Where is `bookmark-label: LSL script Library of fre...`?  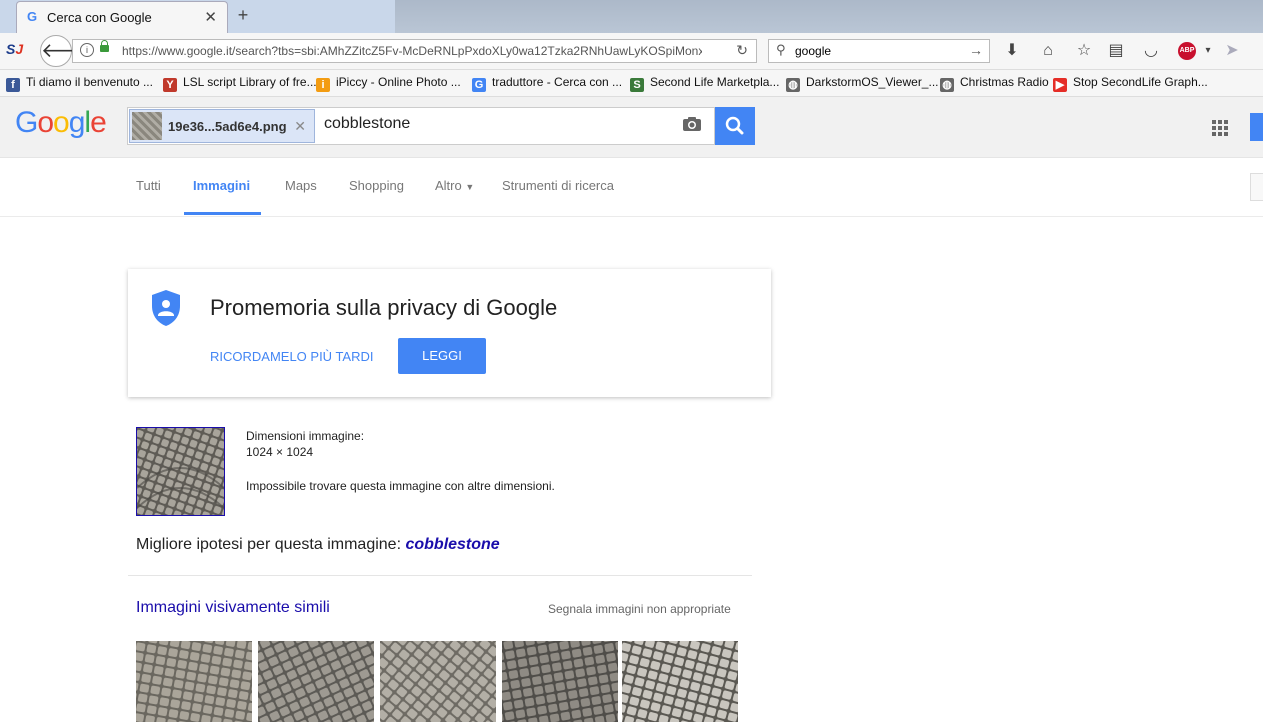
bookmark-label: LSL script Library of fre... is located at coordinates (250, 82).